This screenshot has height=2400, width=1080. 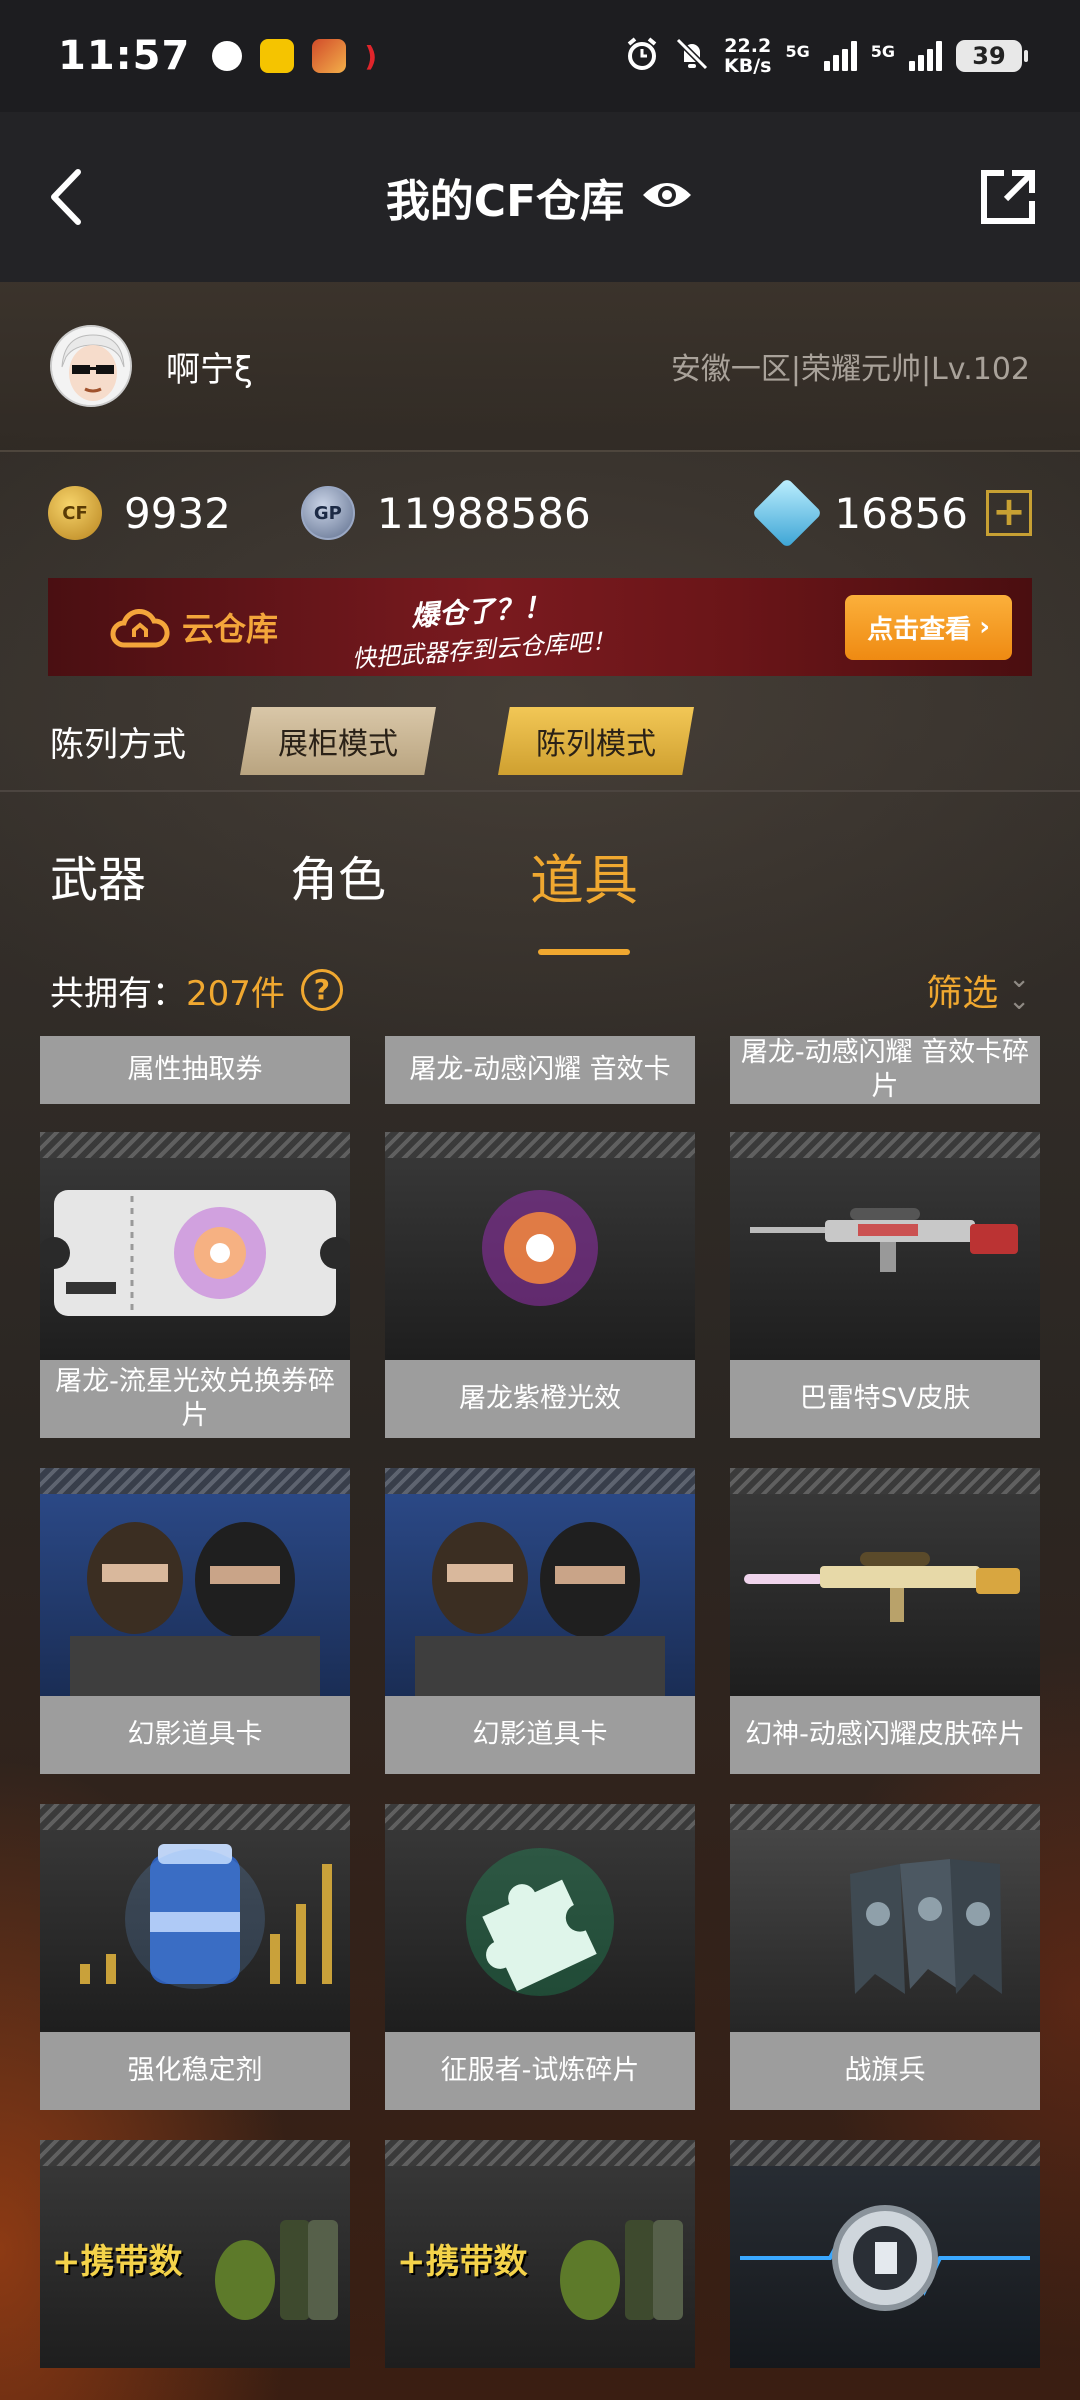 I want to click on gp-points: GP 11988586, so click(x=445, y=513).